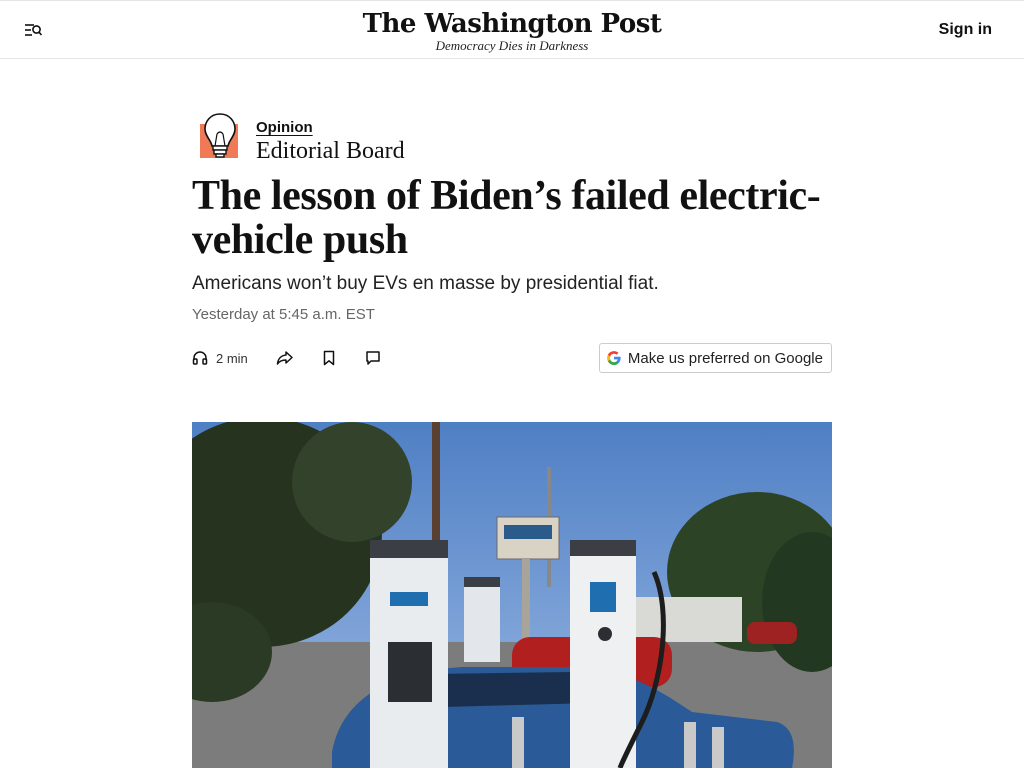 The height and width of the screenshot is (768, 1024). I want to click on share-button, so click(285, 358).